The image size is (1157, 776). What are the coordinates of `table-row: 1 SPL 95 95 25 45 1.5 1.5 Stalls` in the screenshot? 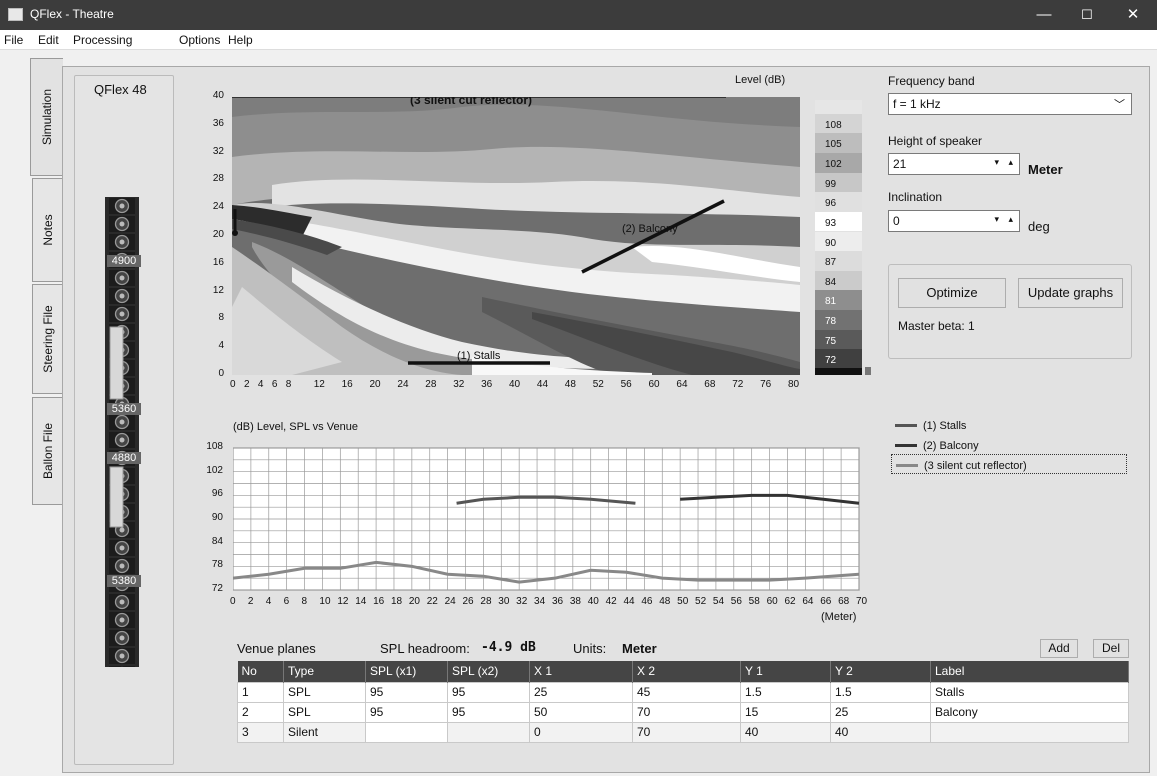 It's located at (683, 692).